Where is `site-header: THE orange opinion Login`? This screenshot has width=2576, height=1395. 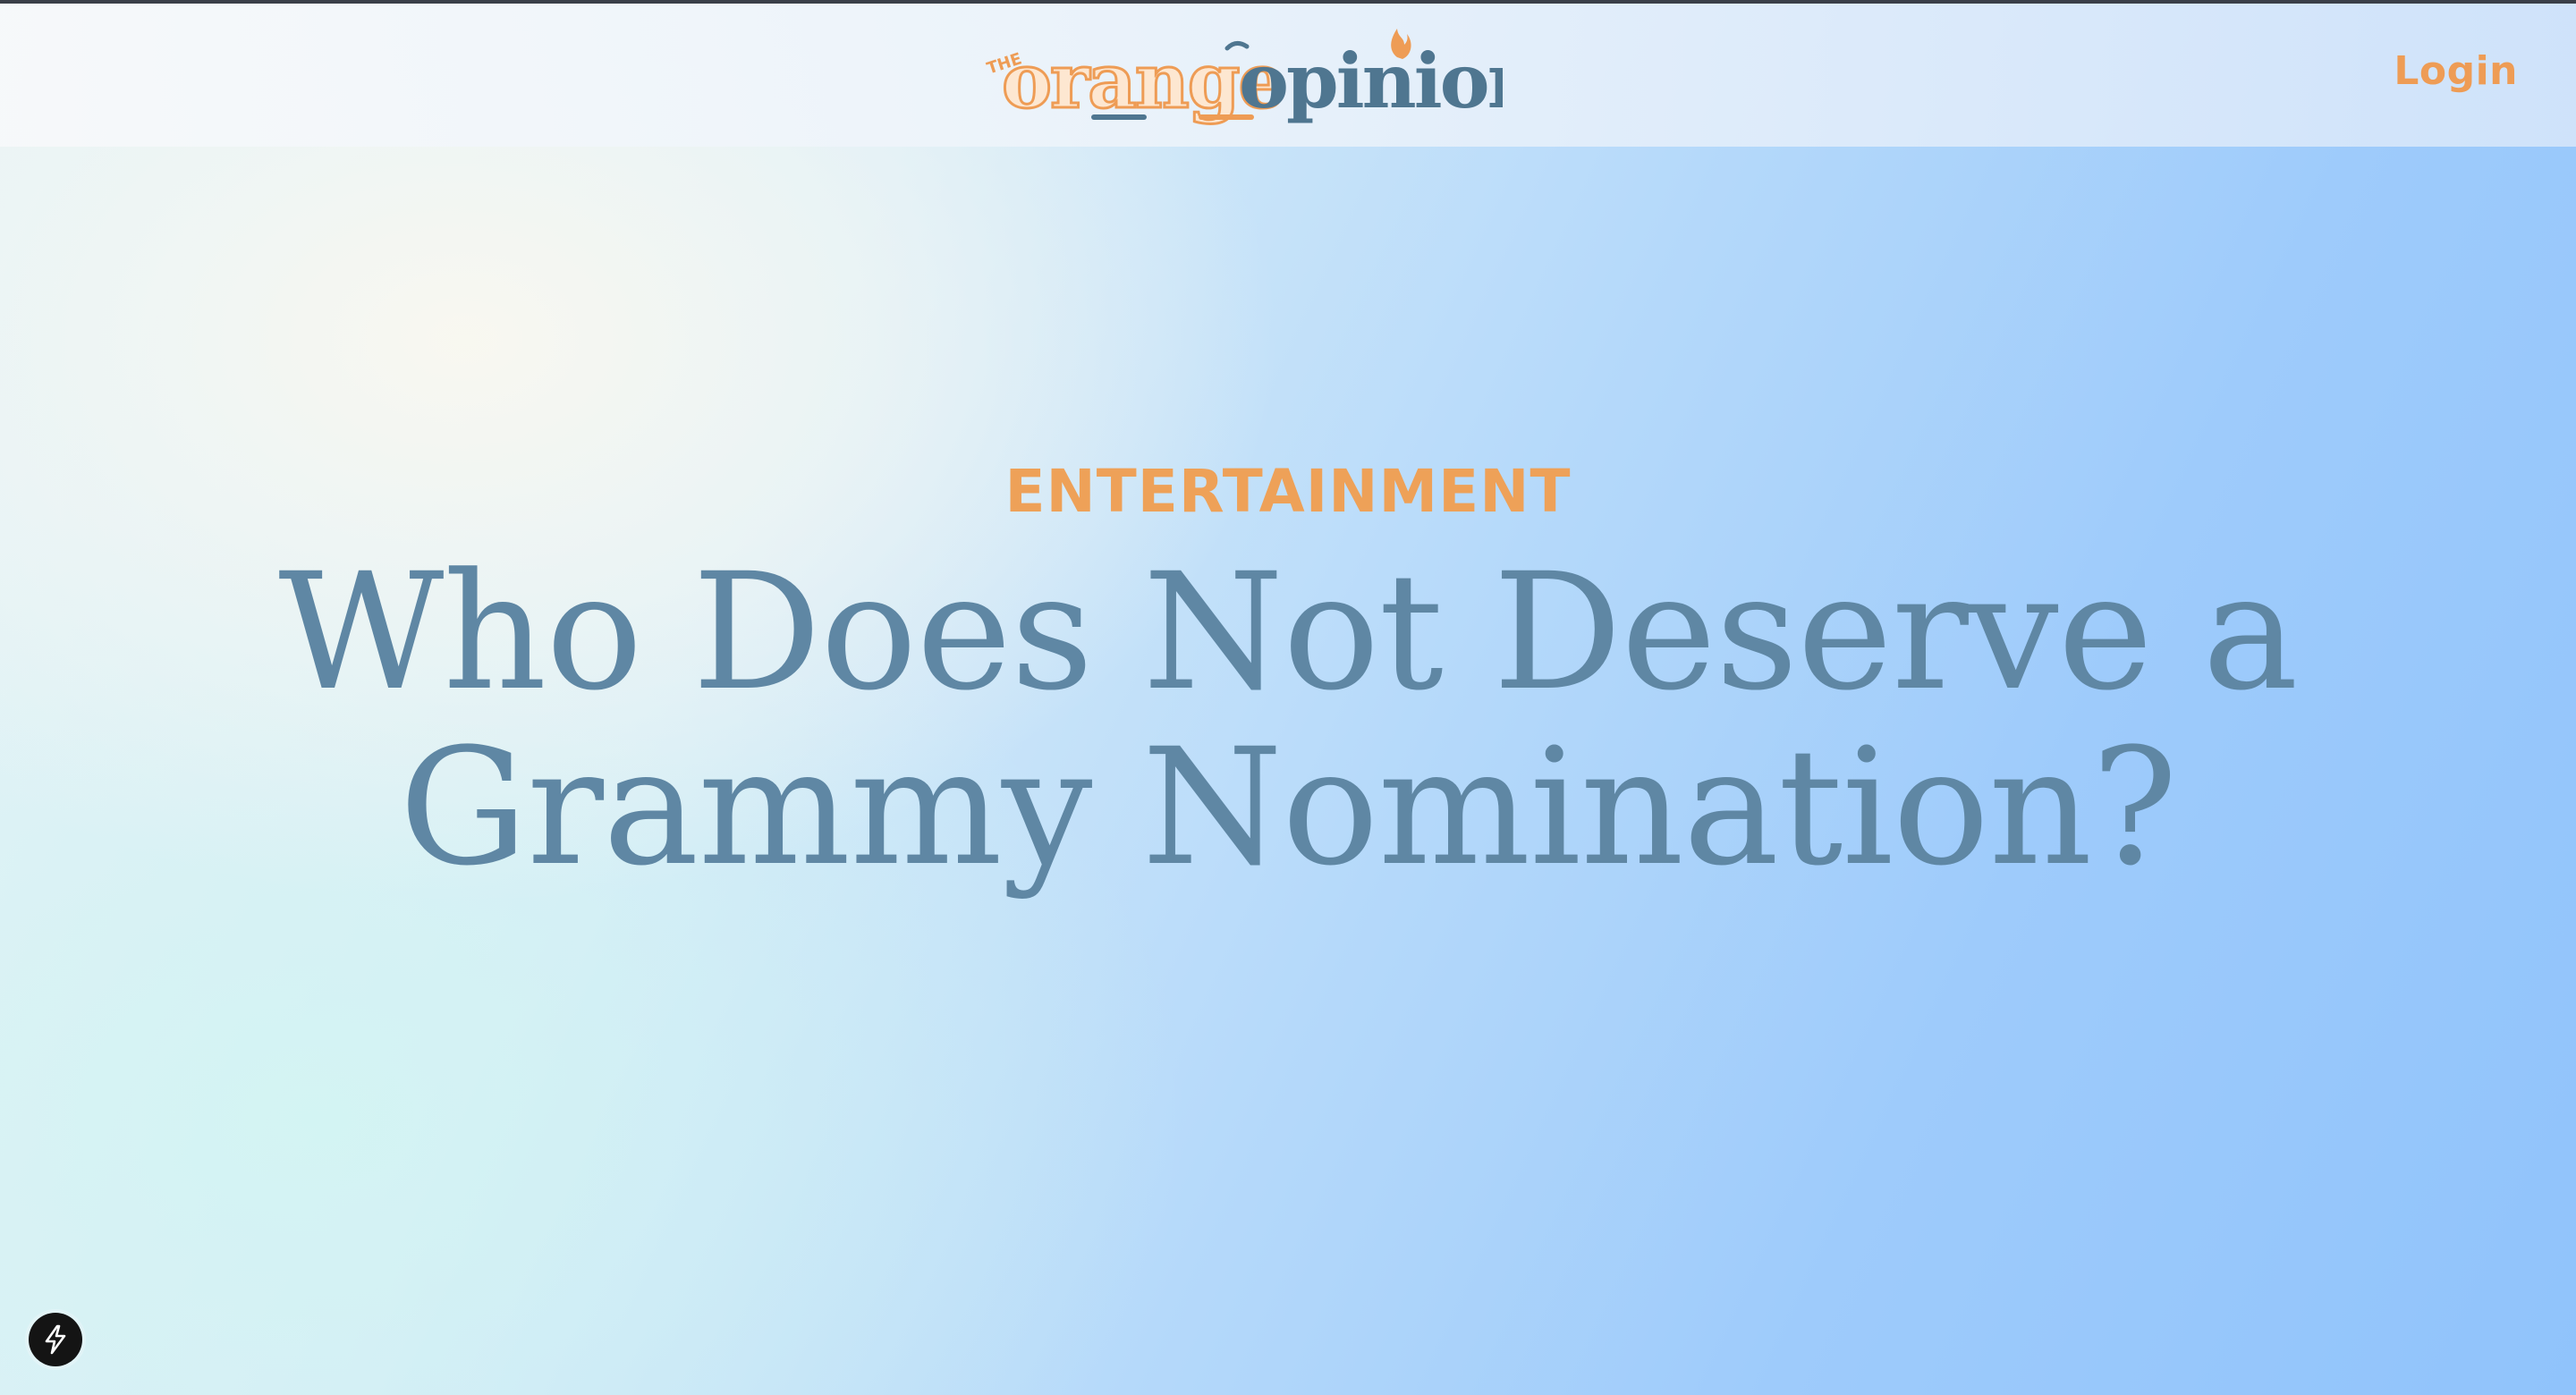
site-header: THE orange opinion Login is located at coordinates (1288, 75).